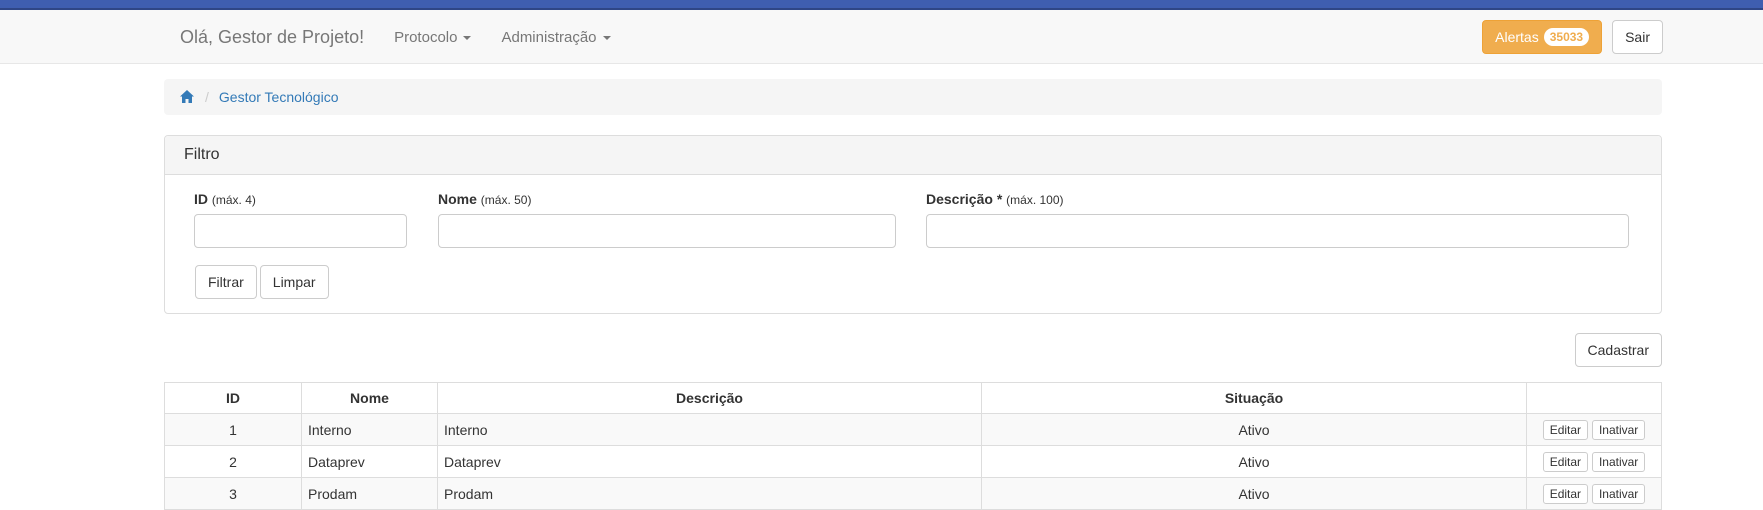 This screenshot has height=510, width=1763. What do you see at coordinates (279, 97) in the screenshot?
I see `breadcrumb-current: Gestor Tecnológico` at bounding box center [279, 97].